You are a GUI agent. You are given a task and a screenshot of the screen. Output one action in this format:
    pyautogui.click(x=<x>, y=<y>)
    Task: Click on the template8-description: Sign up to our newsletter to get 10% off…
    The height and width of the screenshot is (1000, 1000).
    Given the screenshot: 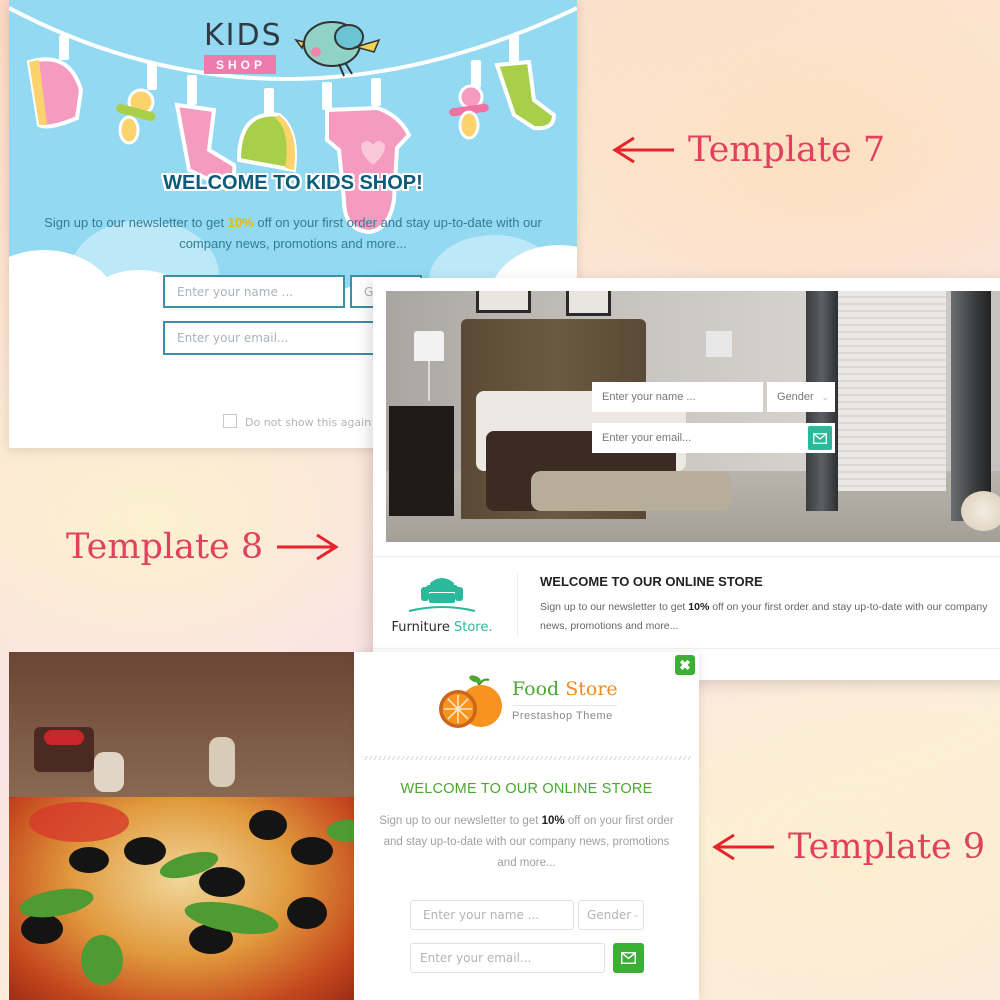 What is the action you would take?
    pyautogui.click(x=764, y=616)
    